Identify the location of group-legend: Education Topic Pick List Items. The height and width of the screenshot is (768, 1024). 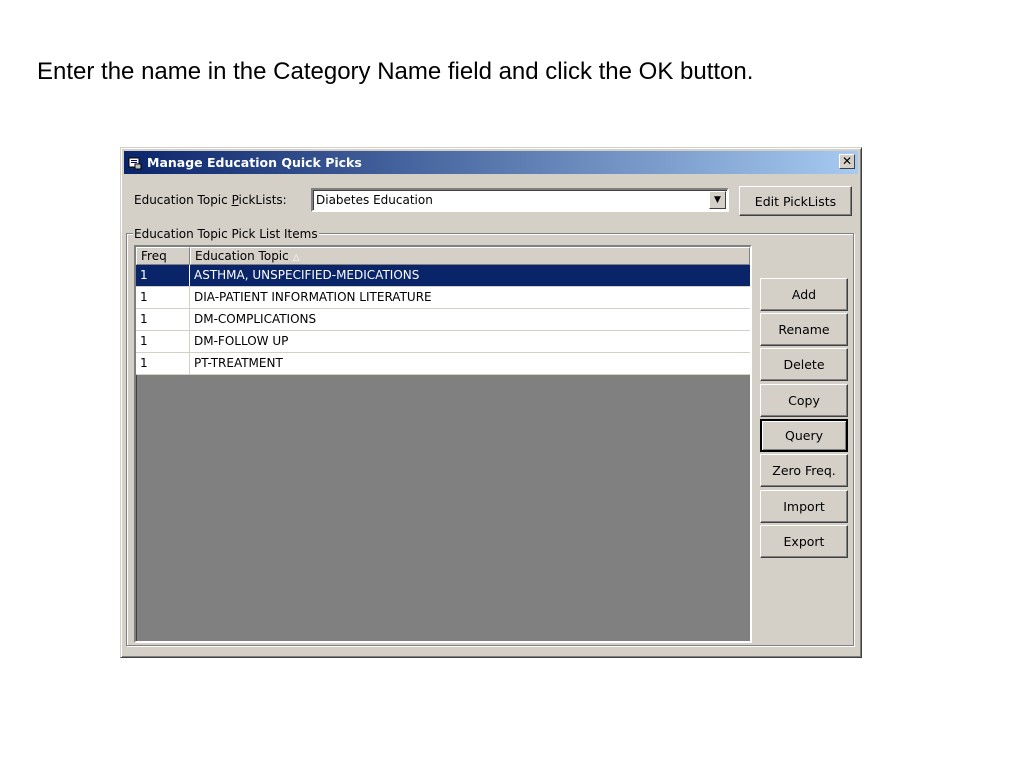
(226, 234).